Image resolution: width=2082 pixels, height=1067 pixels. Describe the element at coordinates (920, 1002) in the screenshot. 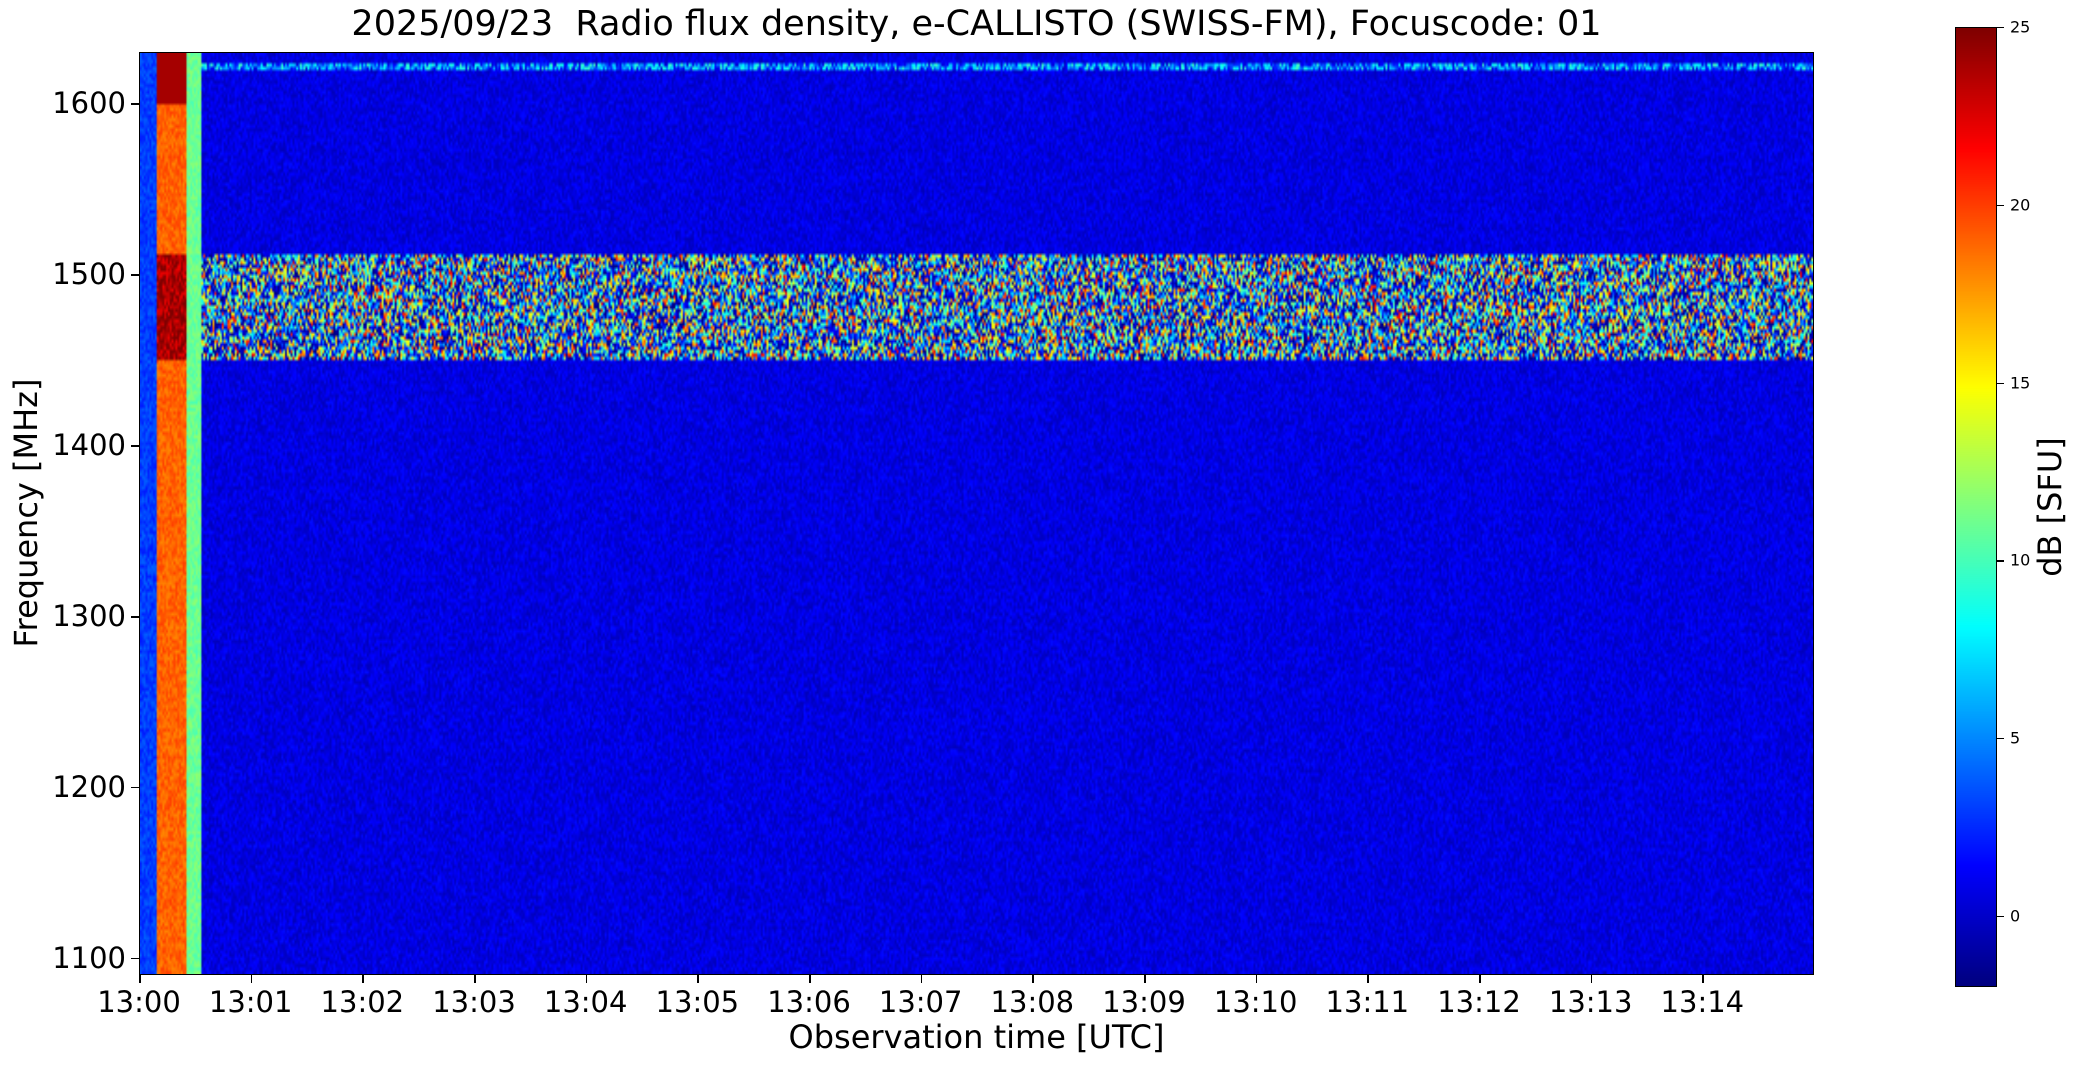

I see `x-tick-label: 13:07` at that location.